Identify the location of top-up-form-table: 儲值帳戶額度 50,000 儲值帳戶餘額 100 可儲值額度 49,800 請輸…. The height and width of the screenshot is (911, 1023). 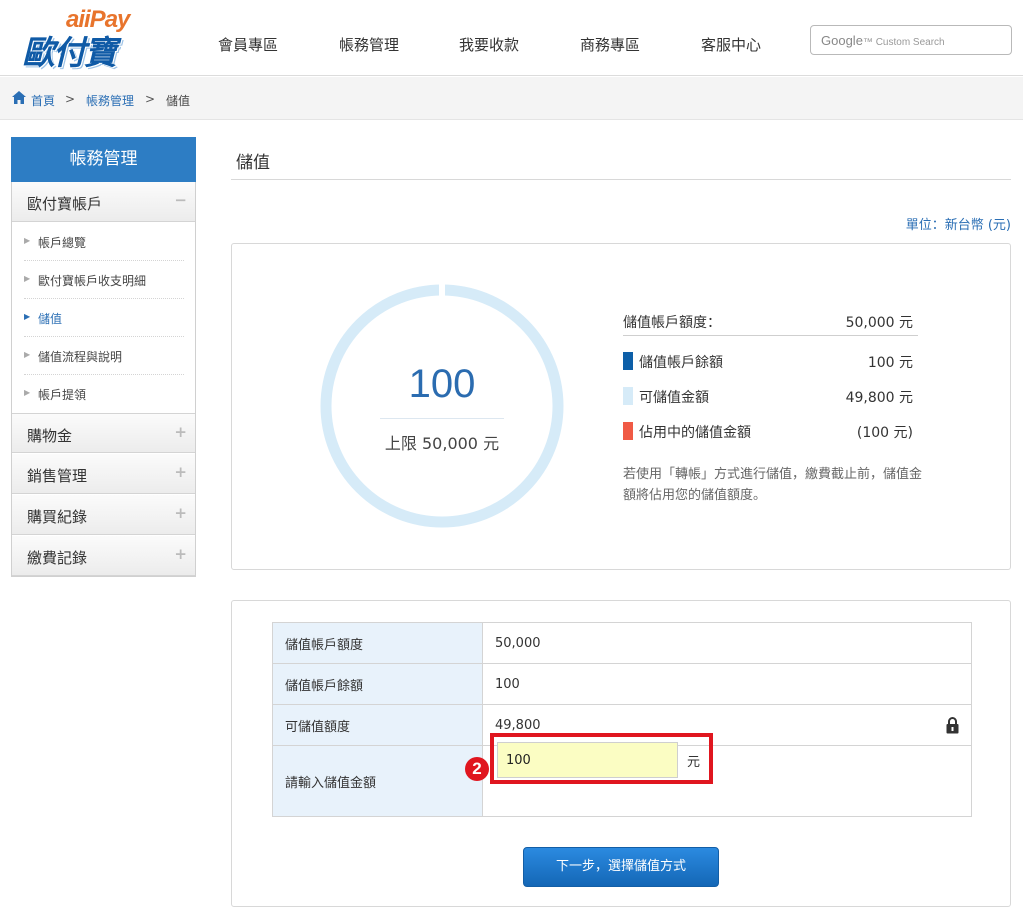
(622, 719).